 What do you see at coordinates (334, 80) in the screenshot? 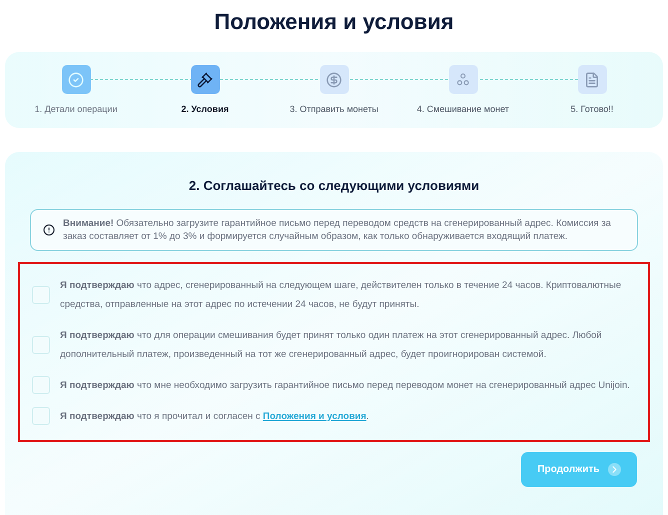
I see `dollar-coin-icon` at bounding box center [334, 80].